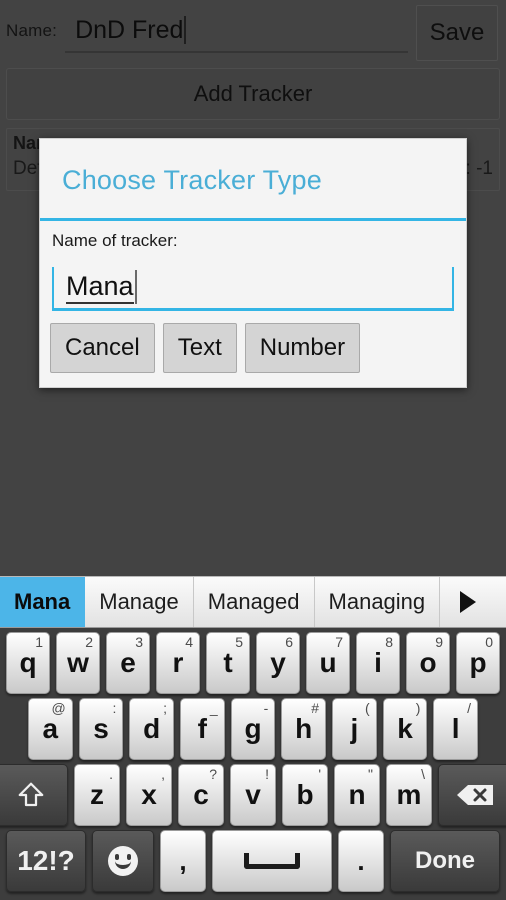 Image resolution: width=506 pixels, height=900 pixels. I want to click on key-q: 1q, so click(28, 663).